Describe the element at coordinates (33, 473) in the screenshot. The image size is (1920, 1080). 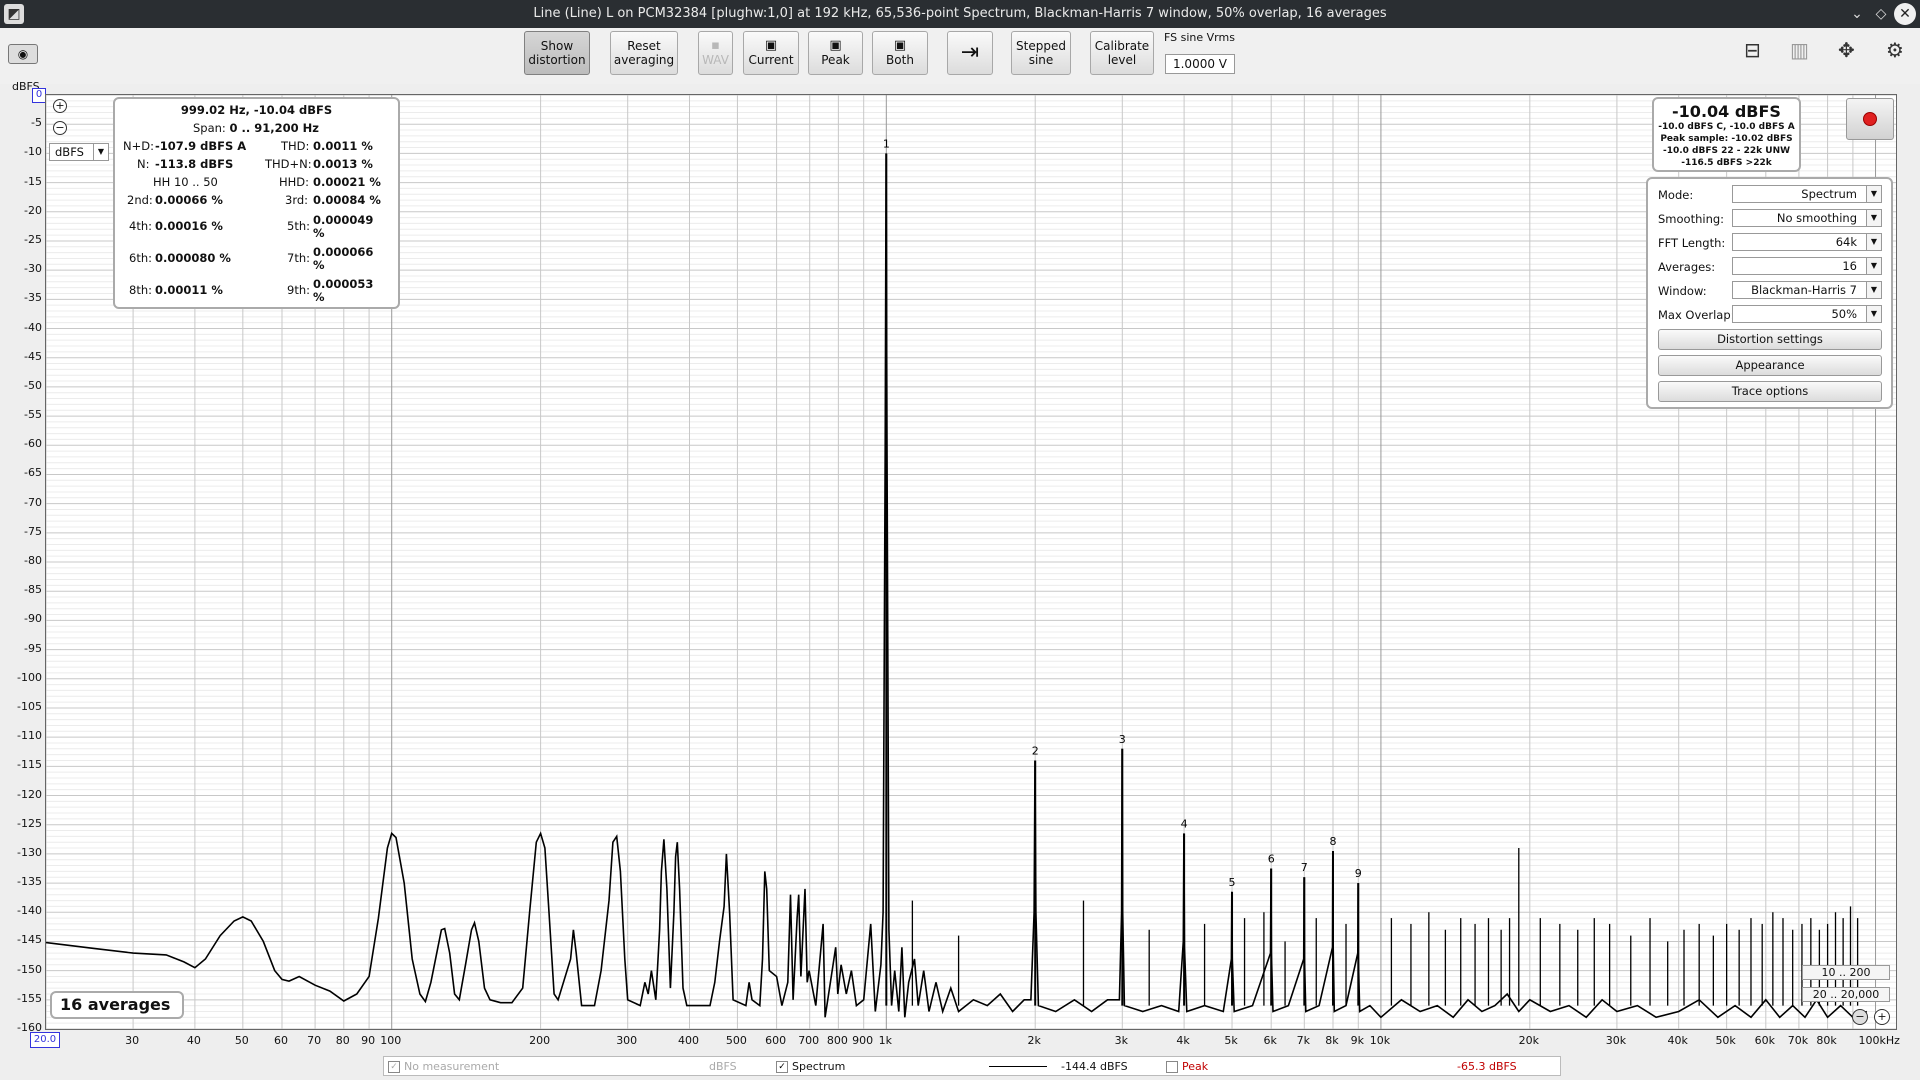
I see `y-tick-label: -65` at that location.